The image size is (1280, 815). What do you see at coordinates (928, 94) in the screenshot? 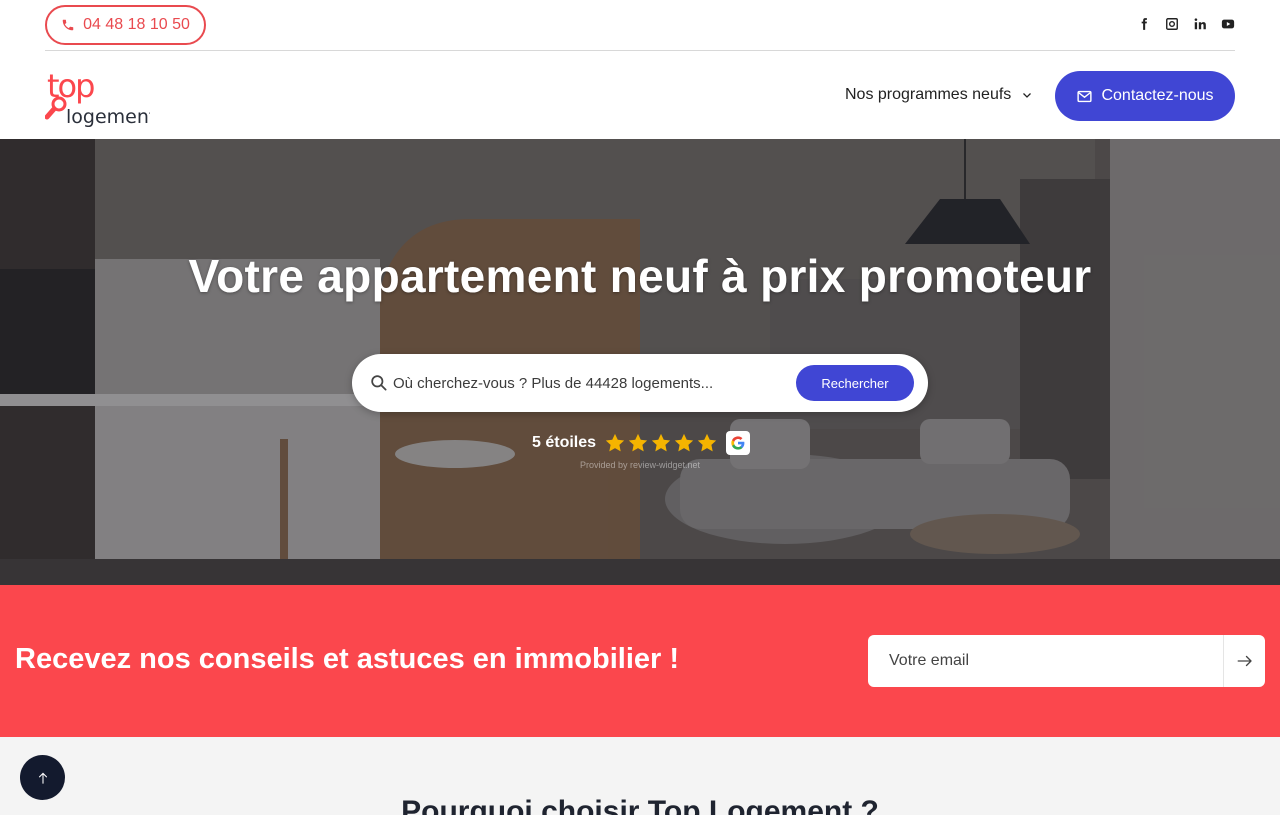
I see `nav-programmes-label: Nos programmes neufs` at bounding box center [928, 94].